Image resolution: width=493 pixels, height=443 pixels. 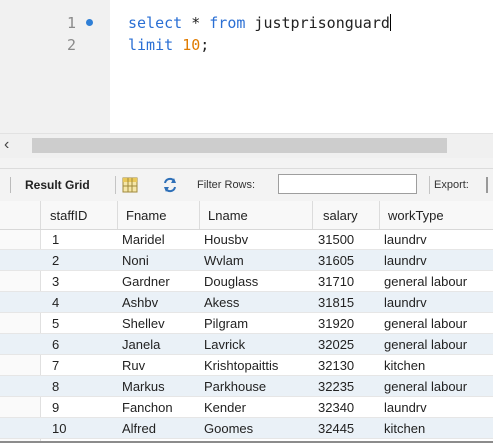 I want to click on lname-cell: Douglass, so click(x=231, y=281).